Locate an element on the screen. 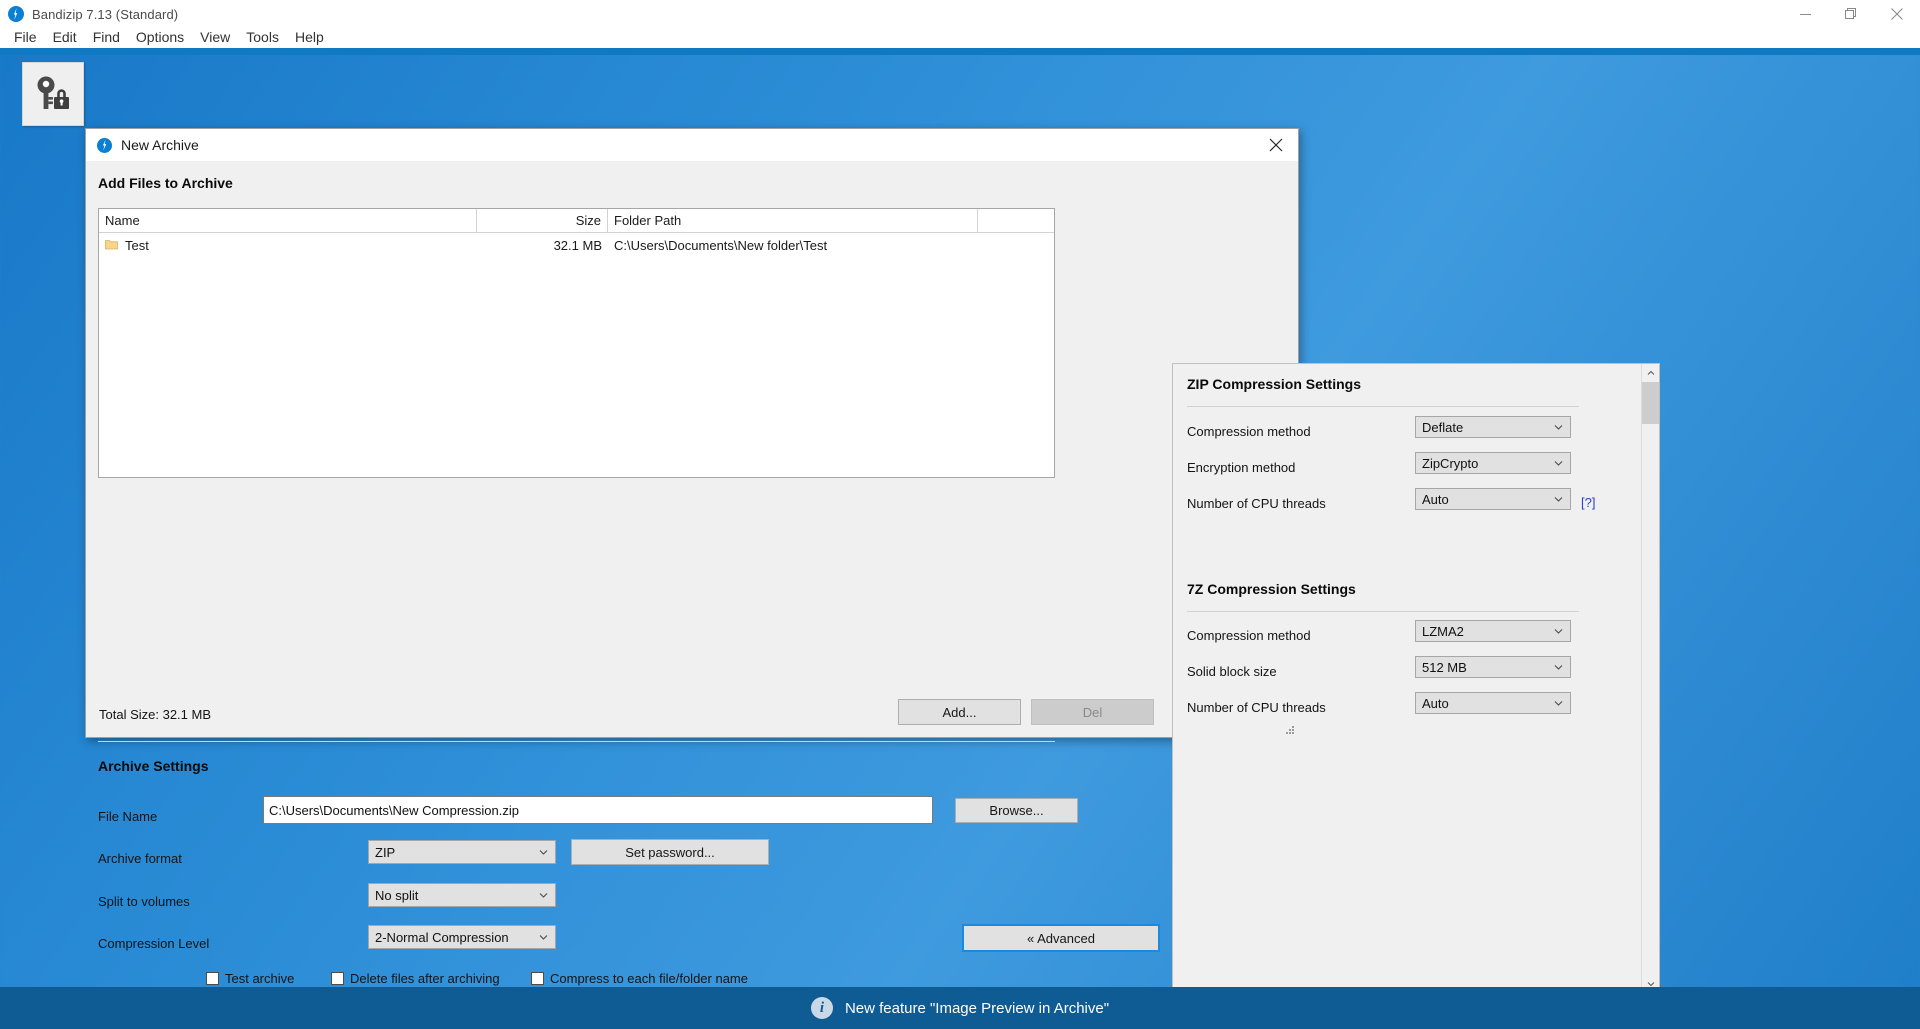 The height and width of the screenshot is (1029, 1920). menu-item-view: View is located at coordinates (215, 37).